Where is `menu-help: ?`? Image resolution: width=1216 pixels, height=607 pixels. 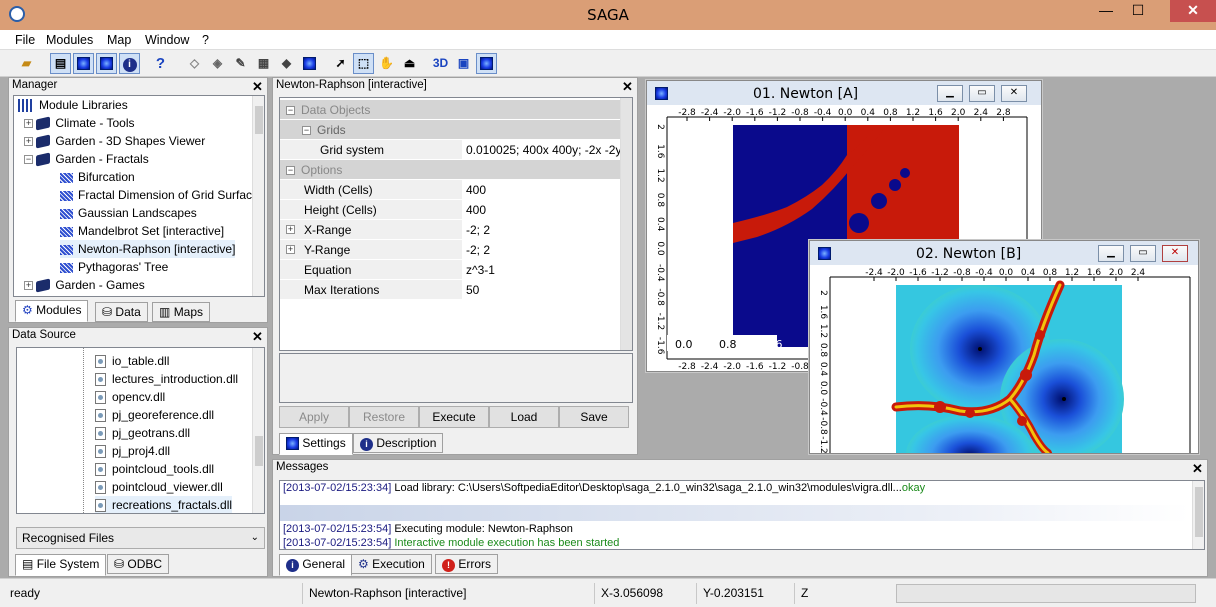
menu-help: ? is located at coordinates (205, 40).